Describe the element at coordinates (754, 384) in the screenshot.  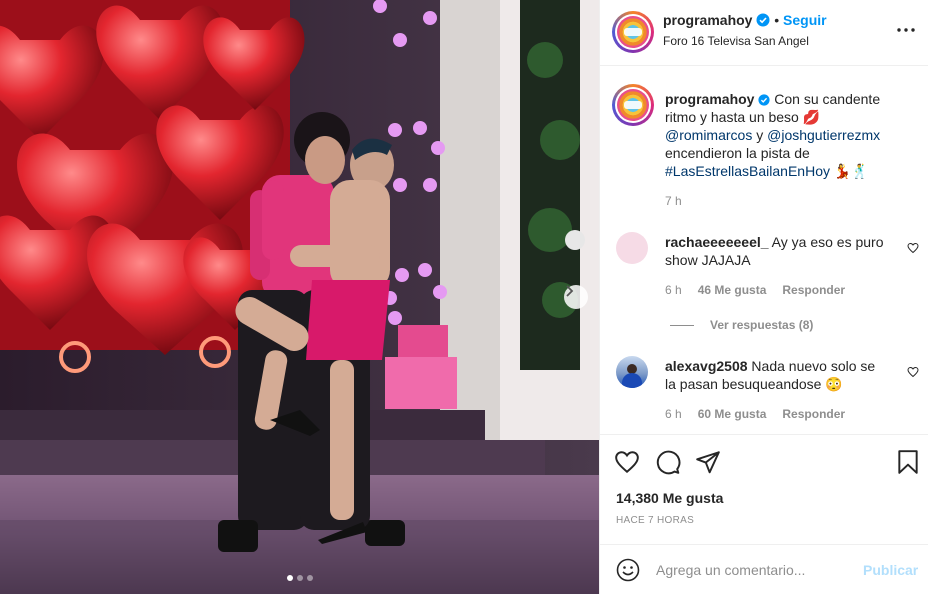
I see `comment-text-line-2: la pasan besuqueandose 😳` at that location.